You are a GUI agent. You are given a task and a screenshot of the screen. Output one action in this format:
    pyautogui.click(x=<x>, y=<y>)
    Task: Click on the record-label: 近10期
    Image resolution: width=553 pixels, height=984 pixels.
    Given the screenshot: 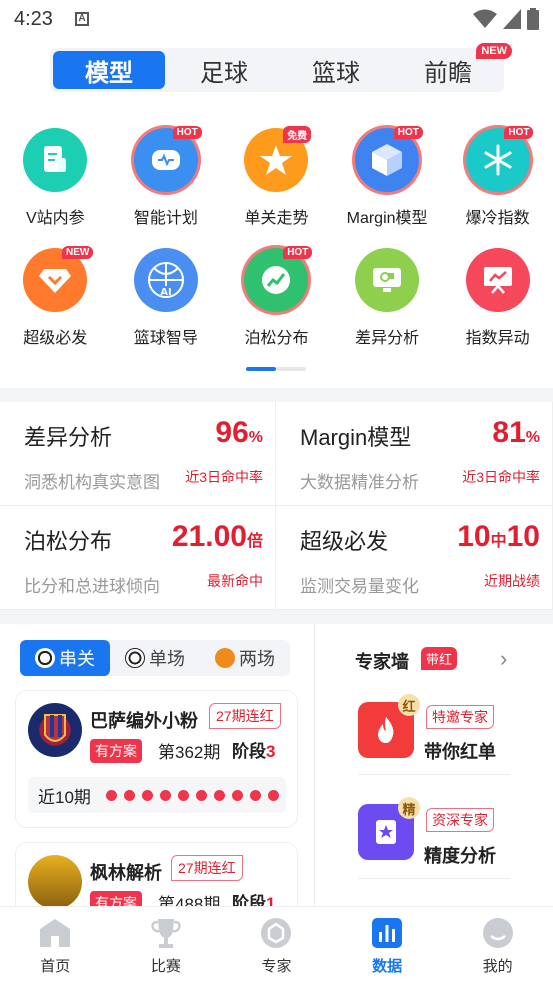 What is the action you would take?
    pyautogui.click(x=64, y=797)
    